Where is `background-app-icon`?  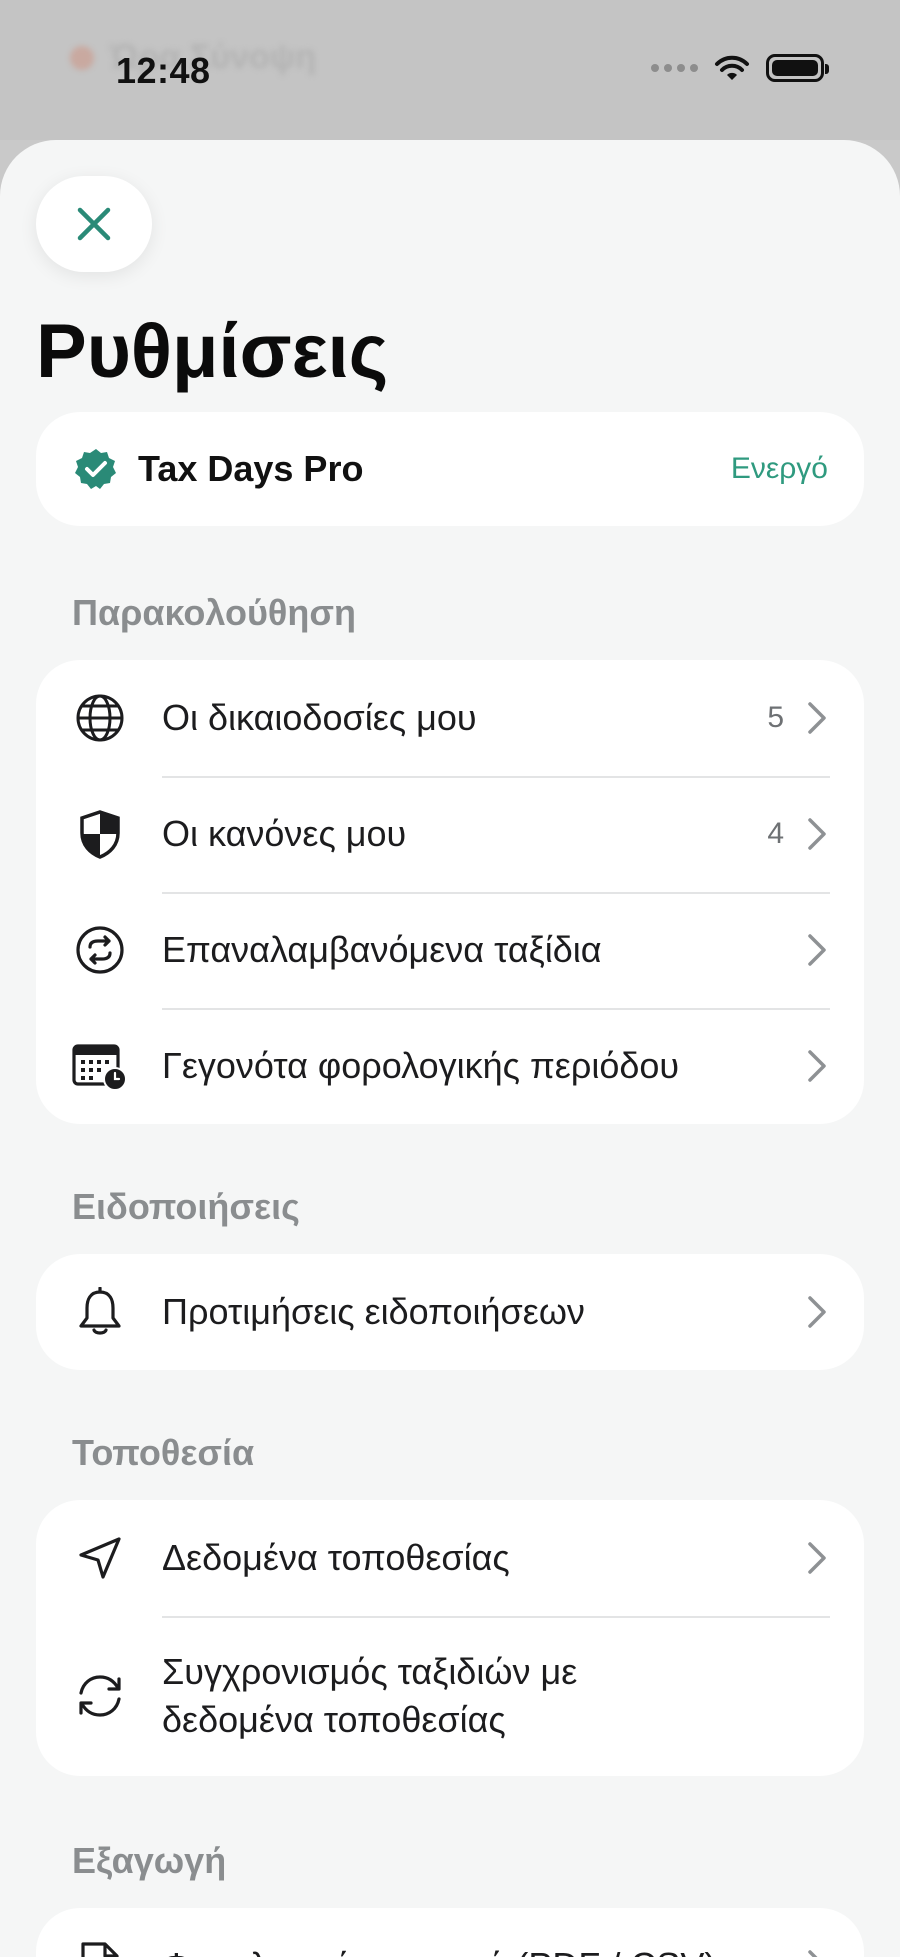 background-app-icon is located at coordinates (82, 58).